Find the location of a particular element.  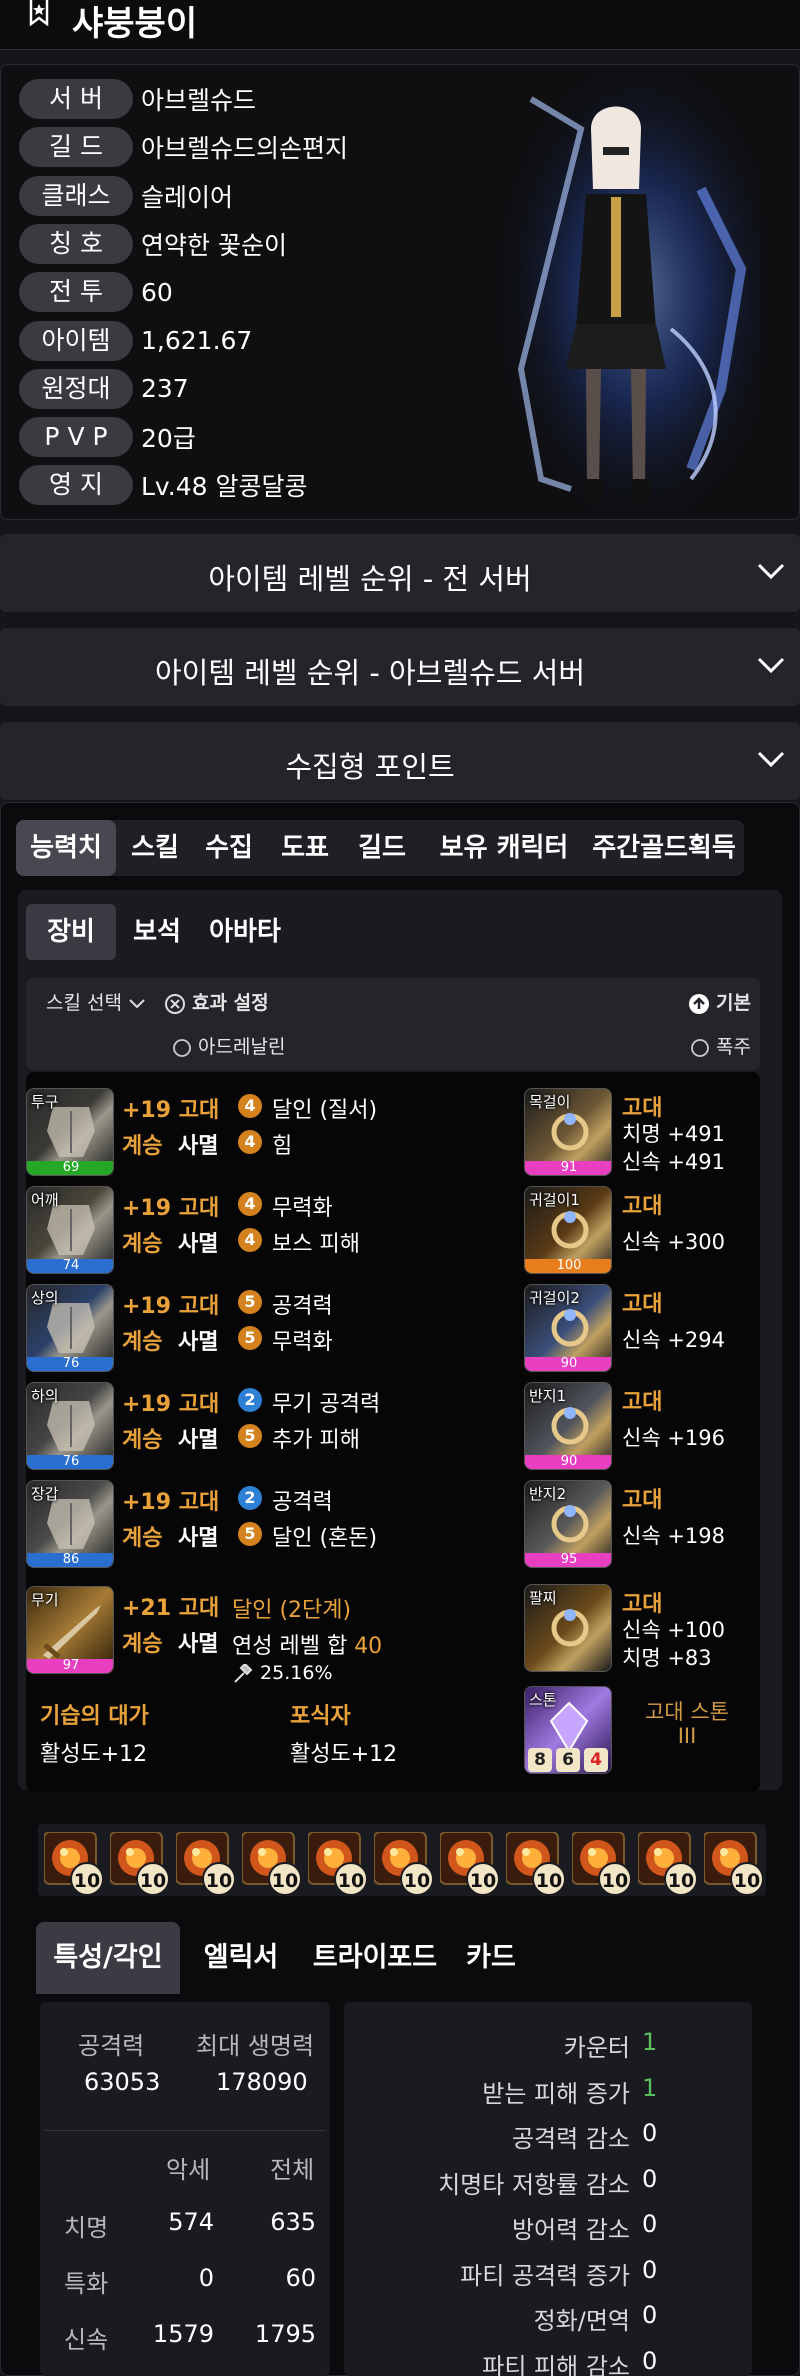

tab-equipment: 장비 is located at coordinates (71, 932).